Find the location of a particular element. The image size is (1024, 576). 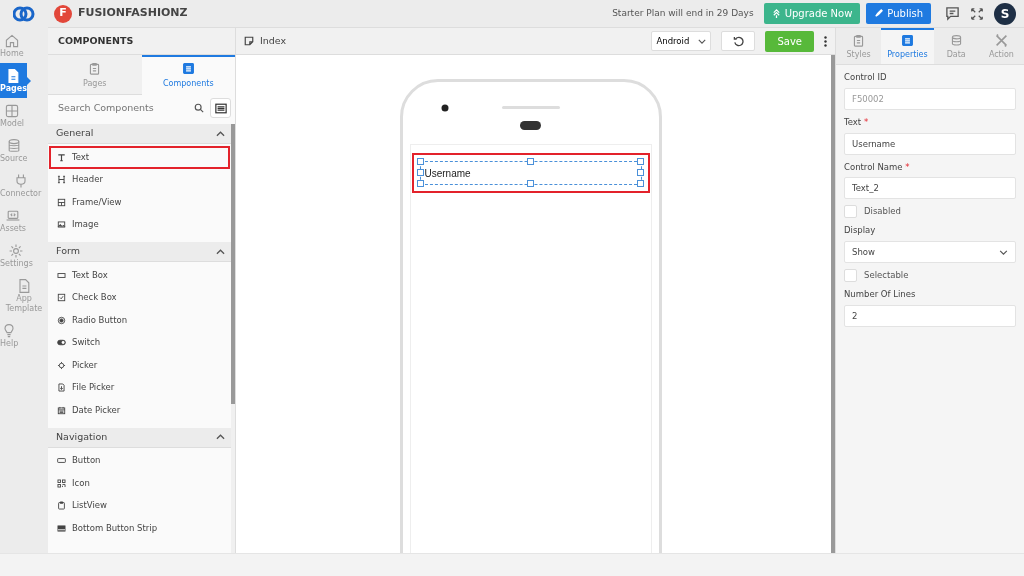

button-icon is located at coordinates (61, 461).